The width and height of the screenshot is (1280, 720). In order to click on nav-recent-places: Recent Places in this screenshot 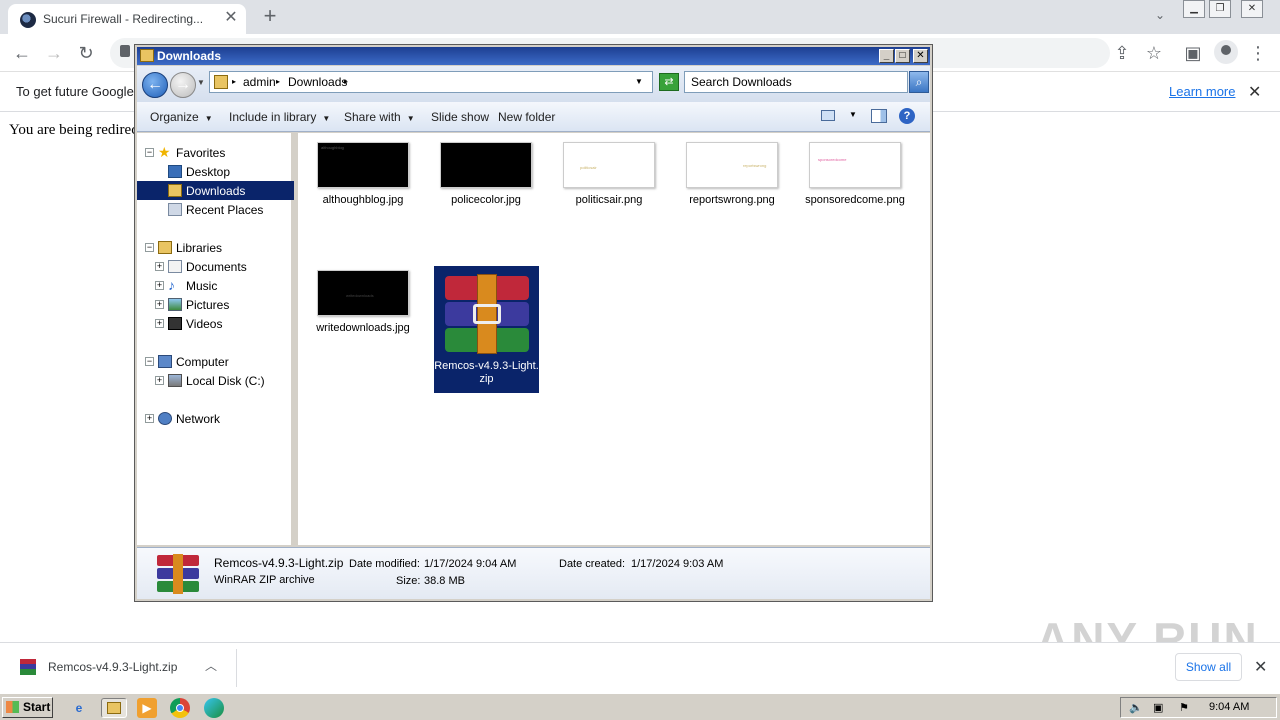, I will do `click(215, 209)`.